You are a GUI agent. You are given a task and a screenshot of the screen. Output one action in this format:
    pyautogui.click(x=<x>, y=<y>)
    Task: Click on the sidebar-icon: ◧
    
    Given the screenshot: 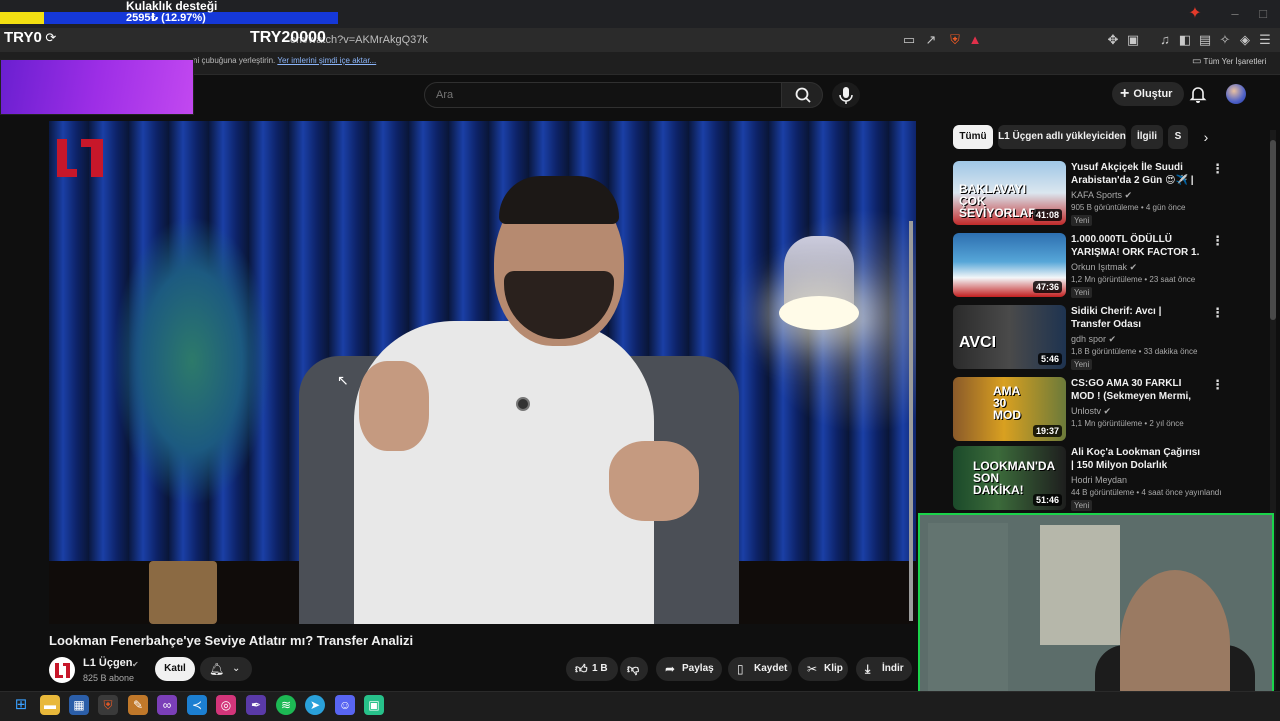 What is the action you would take?
    pyautogui.click(x=1185, y=40)
    